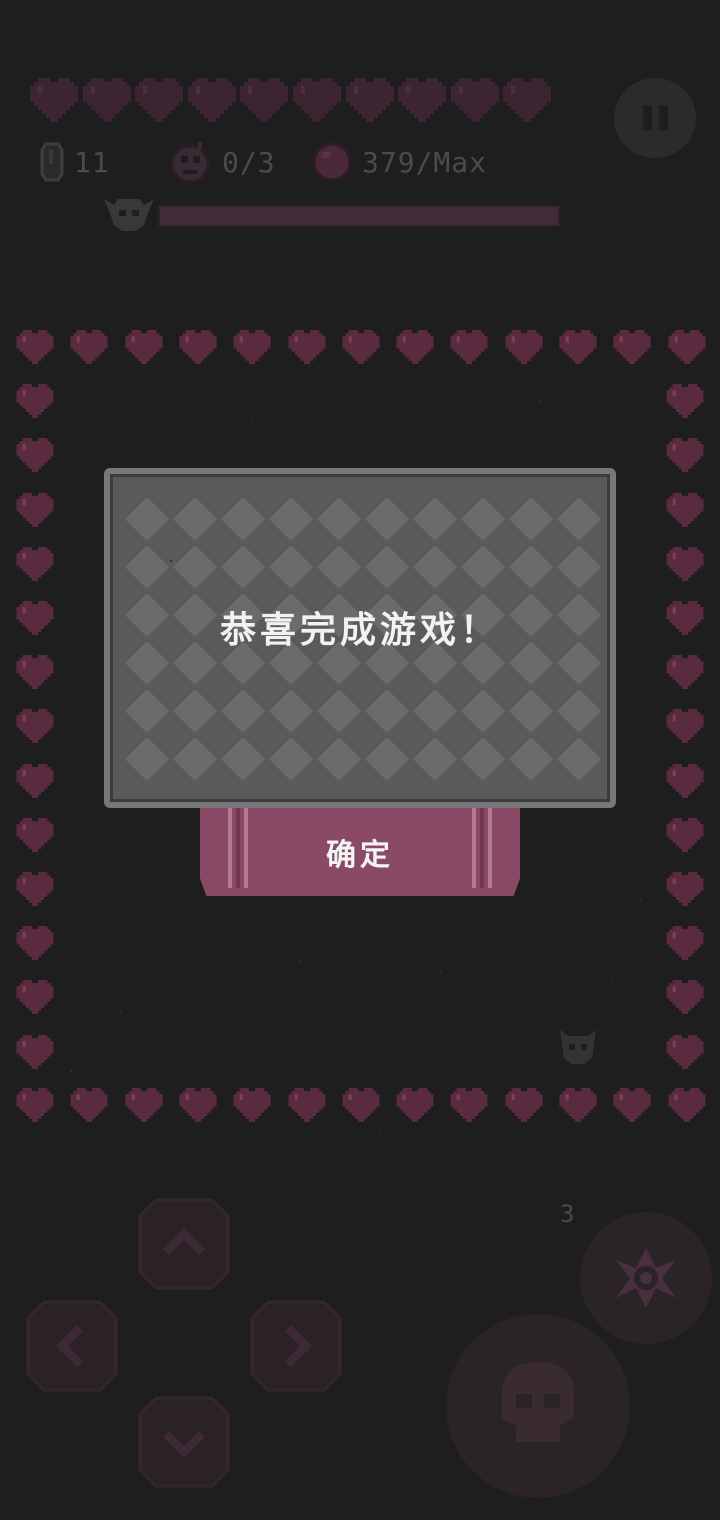 The height and width of the screenshot is (1520, 720). I want to click on coin-icon, so click(332, 162).